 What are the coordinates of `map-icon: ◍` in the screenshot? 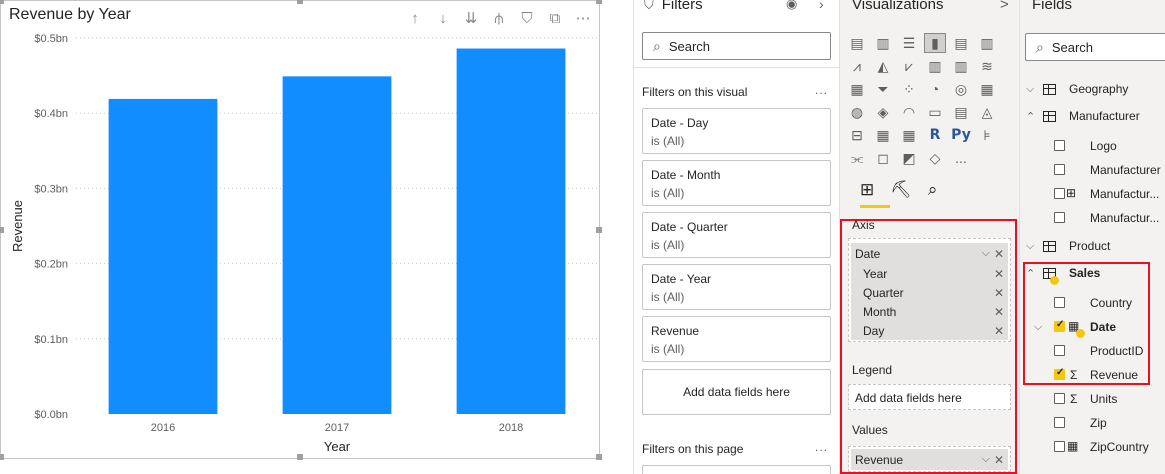 It's located at (857, 112).